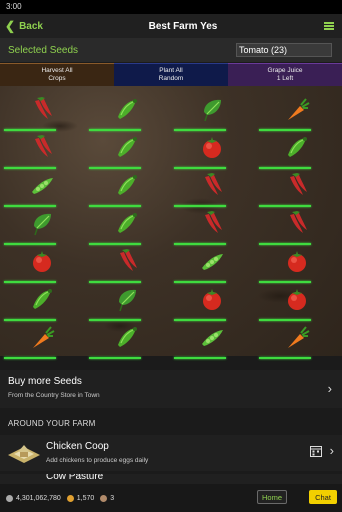 The image size is (342, 512). Describe the element at coordinates (9, 498) in the screenshot. I see `coin-icon` at that location.